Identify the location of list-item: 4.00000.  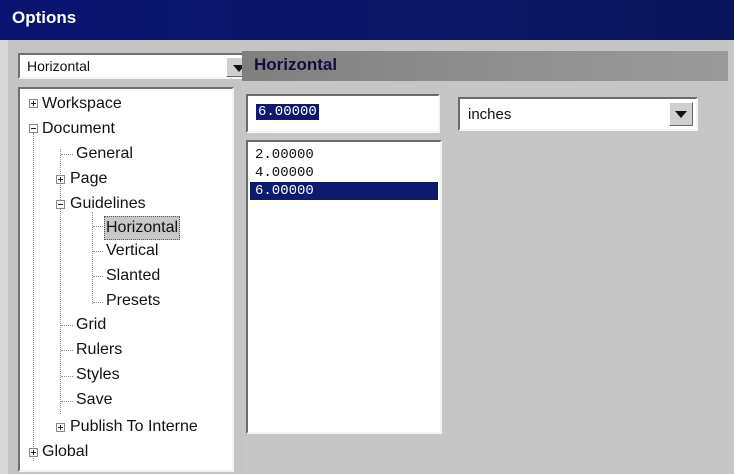
(344, 173).